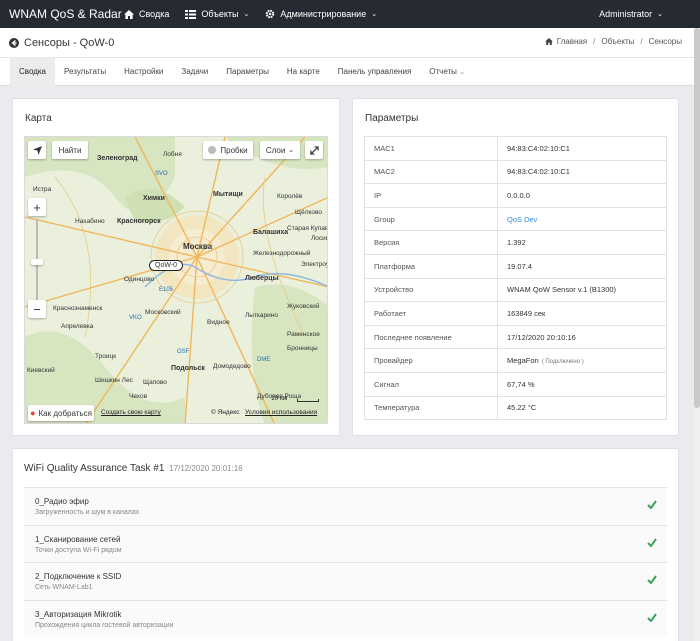  What do you see at coordinates (582, 219) in the screenshot?
I see `param-value-cell: QoS Dev` at bounding box center [582, 219].